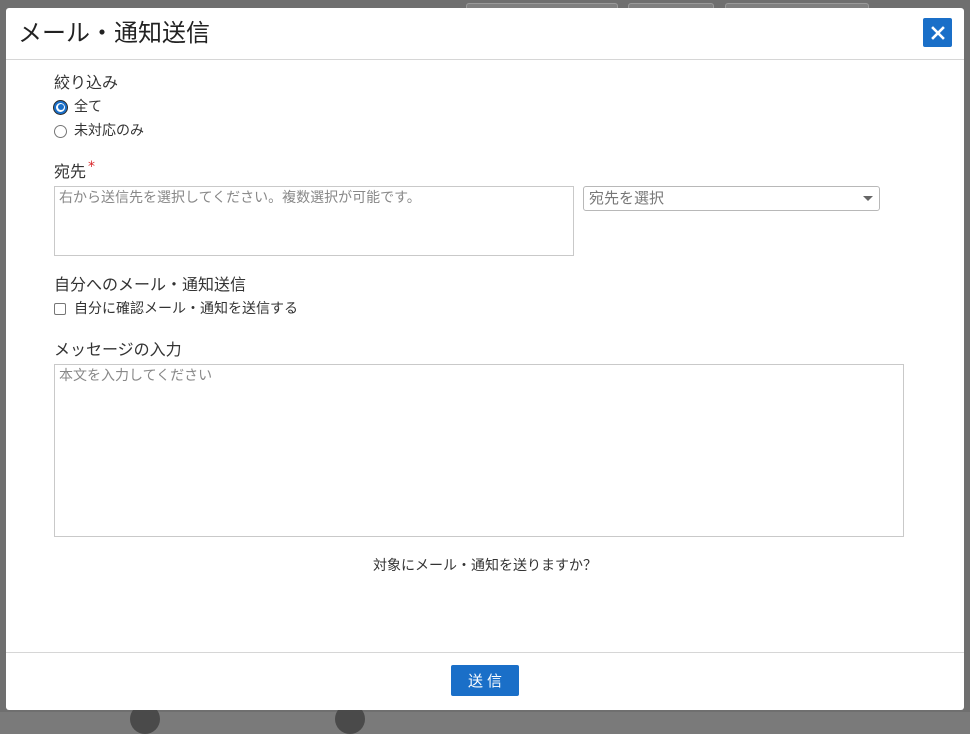 This screenshot has height=734, width=970. What do you see at coordinates (485, 566) in the screenshot?
I see `confirm-text: 対象にメール・通知を送りますか？` at bounding box center [485, 566].